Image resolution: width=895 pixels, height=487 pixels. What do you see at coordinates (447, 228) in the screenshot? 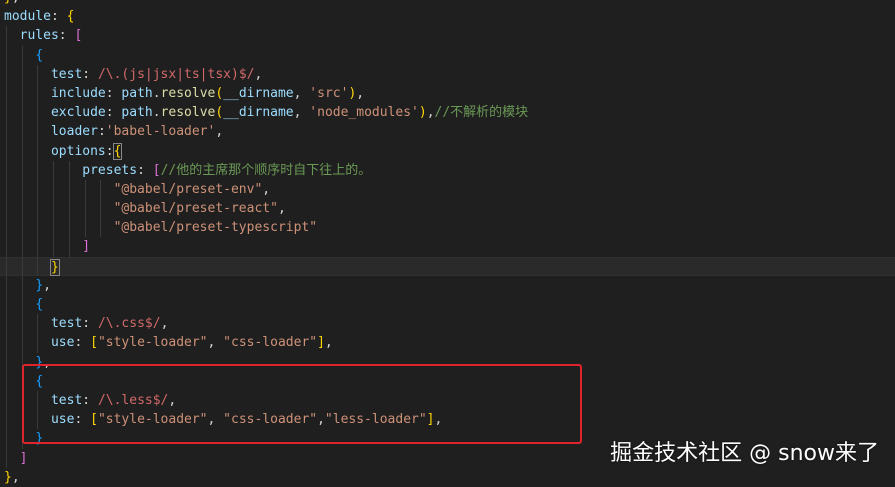
I see `code-line: "@babel/preset-typescript"` at bounding box center [447, 228].